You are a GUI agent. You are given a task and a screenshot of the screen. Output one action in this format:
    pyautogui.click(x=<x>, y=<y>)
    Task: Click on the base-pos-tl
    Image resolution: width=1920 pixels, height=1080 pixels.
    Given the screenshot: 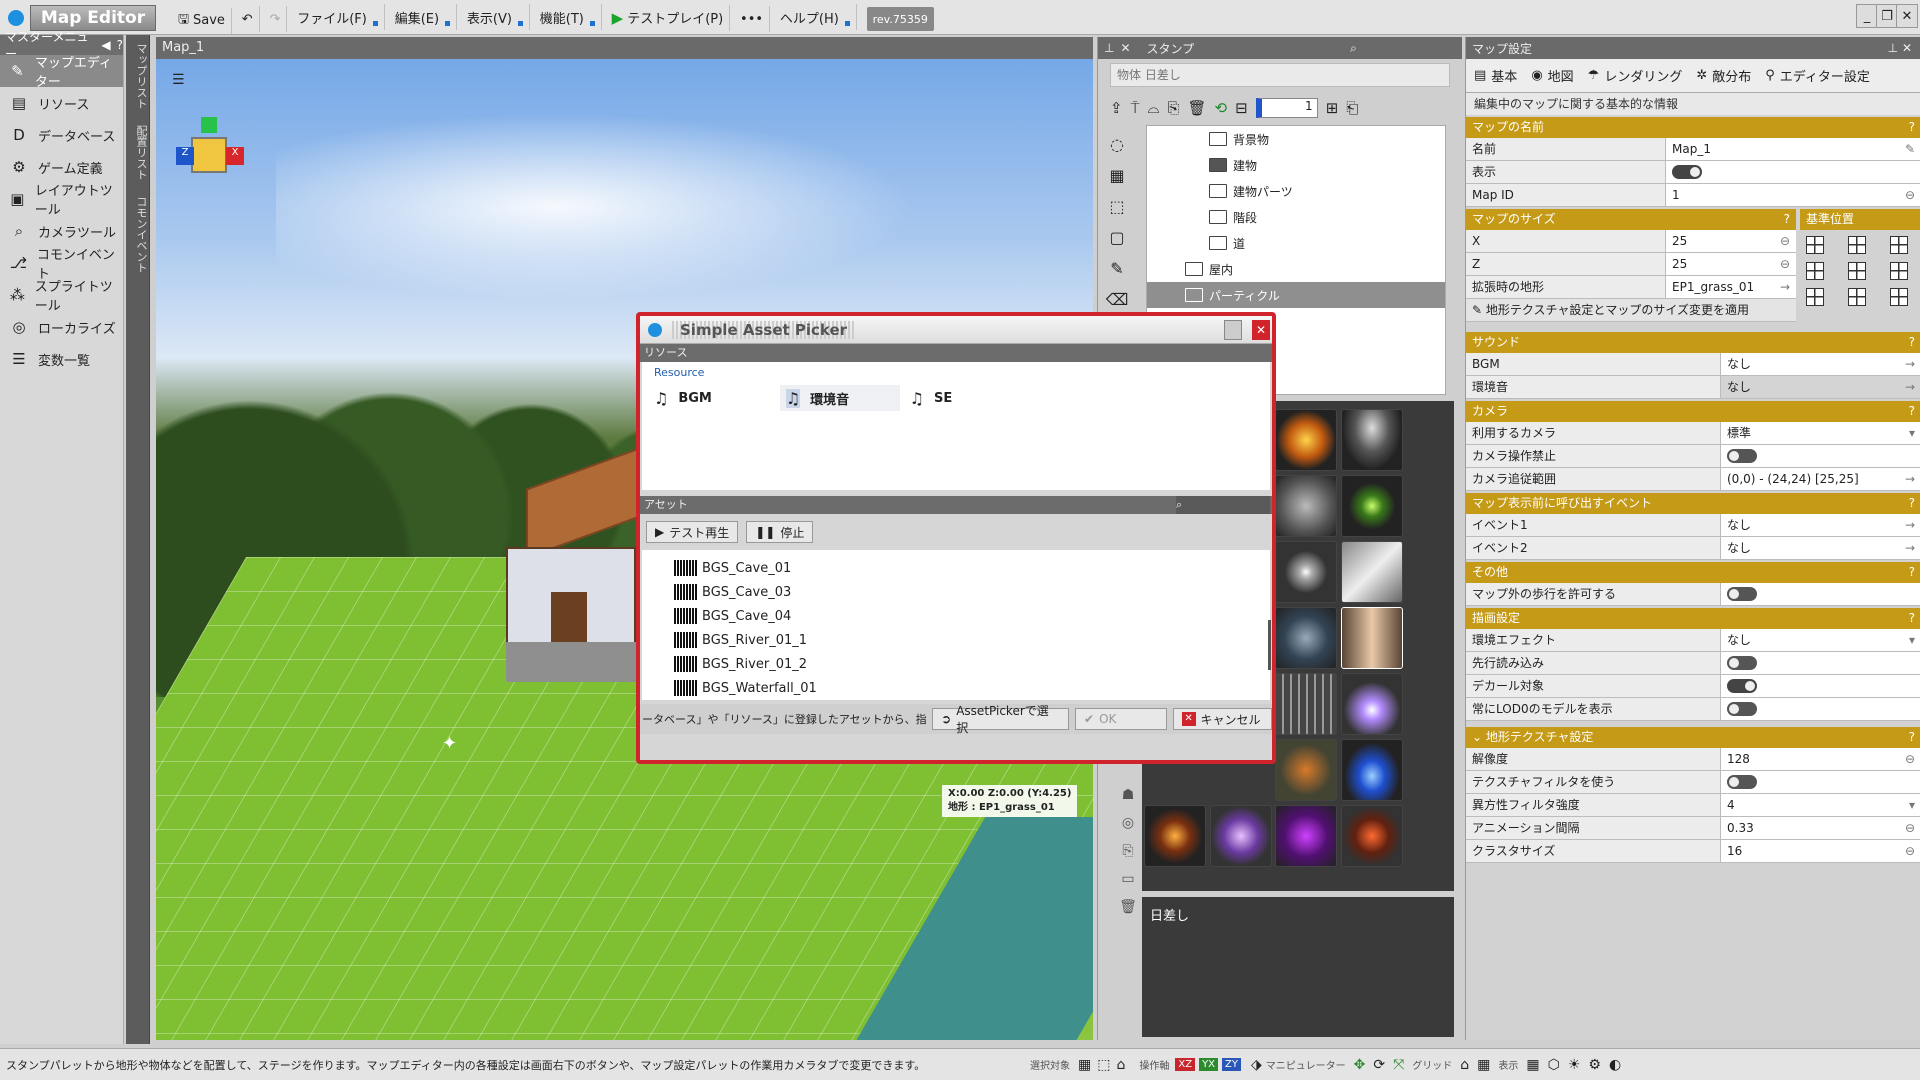 What is the action you would take?
    pyautogui.click(x=1815, y=245)
    